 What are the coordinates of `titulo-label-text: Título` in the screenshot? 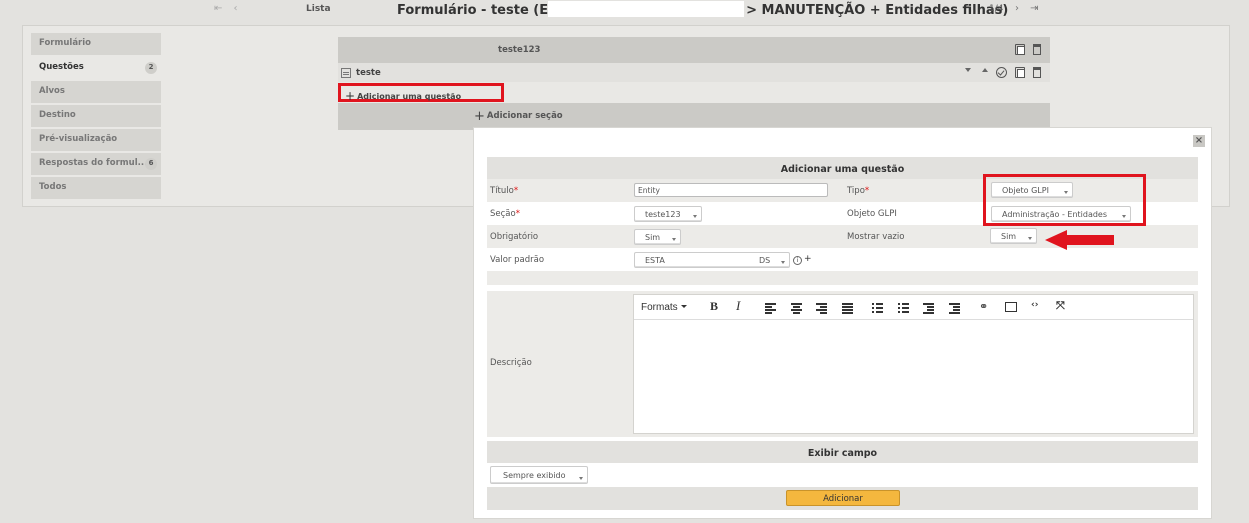 It's located at (502, 191).